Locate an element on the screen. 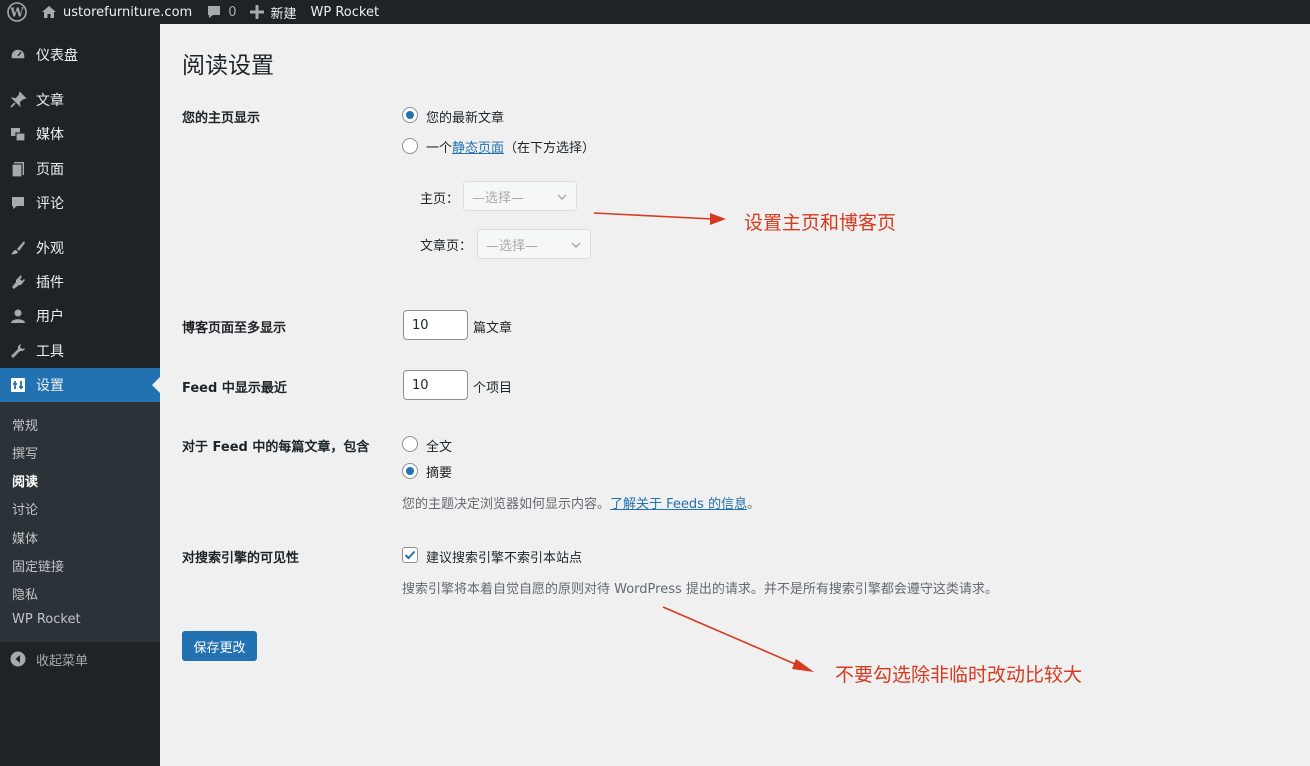  wp-rocket-label: WP Rocket is located at coordinates (345, 12).